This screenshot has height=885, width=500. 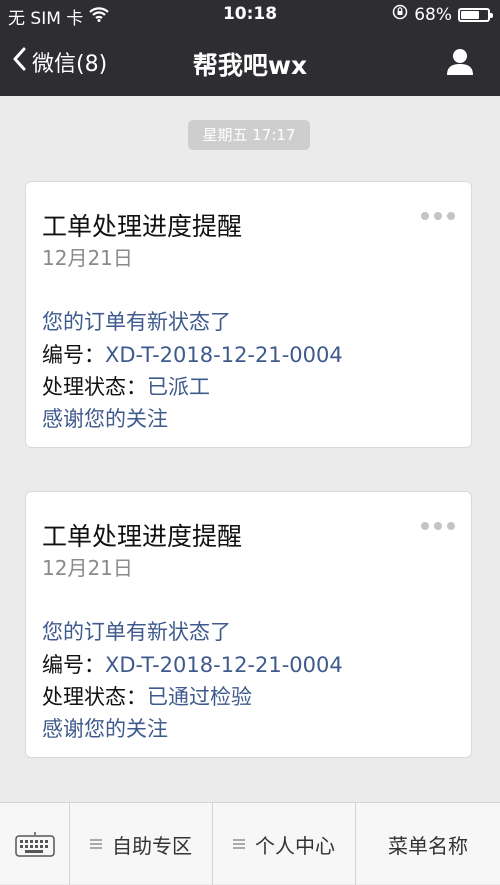 I want to click on keyboard-toggle-button, so click(x=35, y=844).